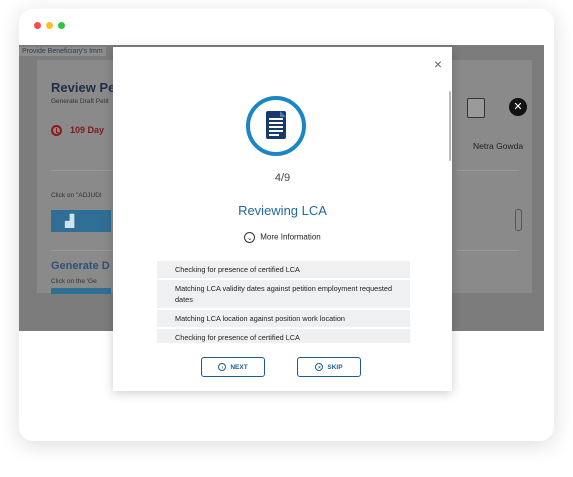 The image size is (573, 477). Describe the element at coordinates (290, 237) in the screenshot. I see `more-information-label: More Information` at that location.